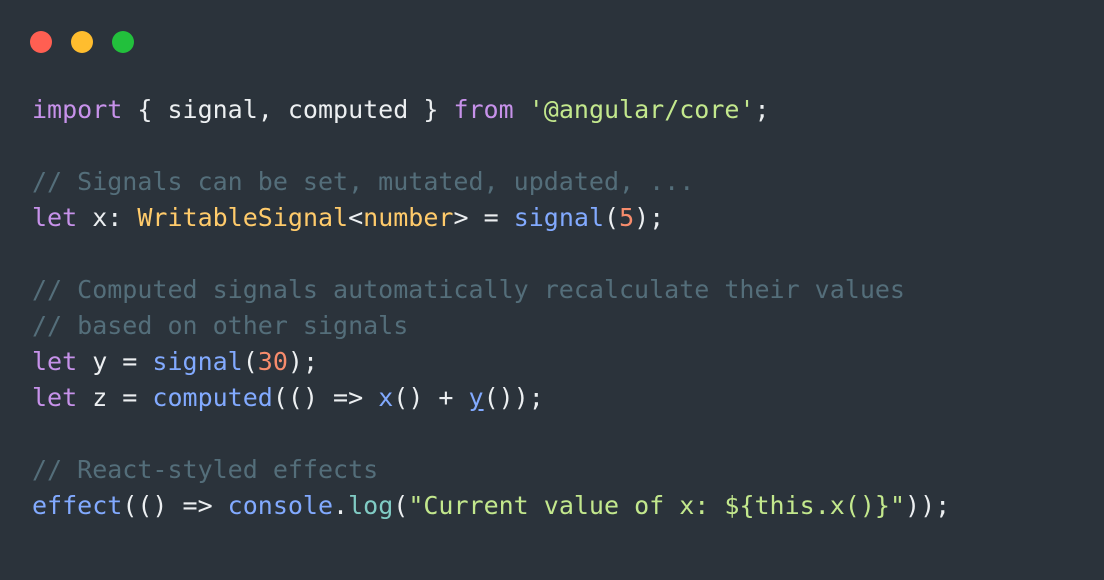 This screenshot has height=580, width=1104. Describe the element at coordinates (513, 397) in the screenshot. I see `code-token-plain: ());` at that location.